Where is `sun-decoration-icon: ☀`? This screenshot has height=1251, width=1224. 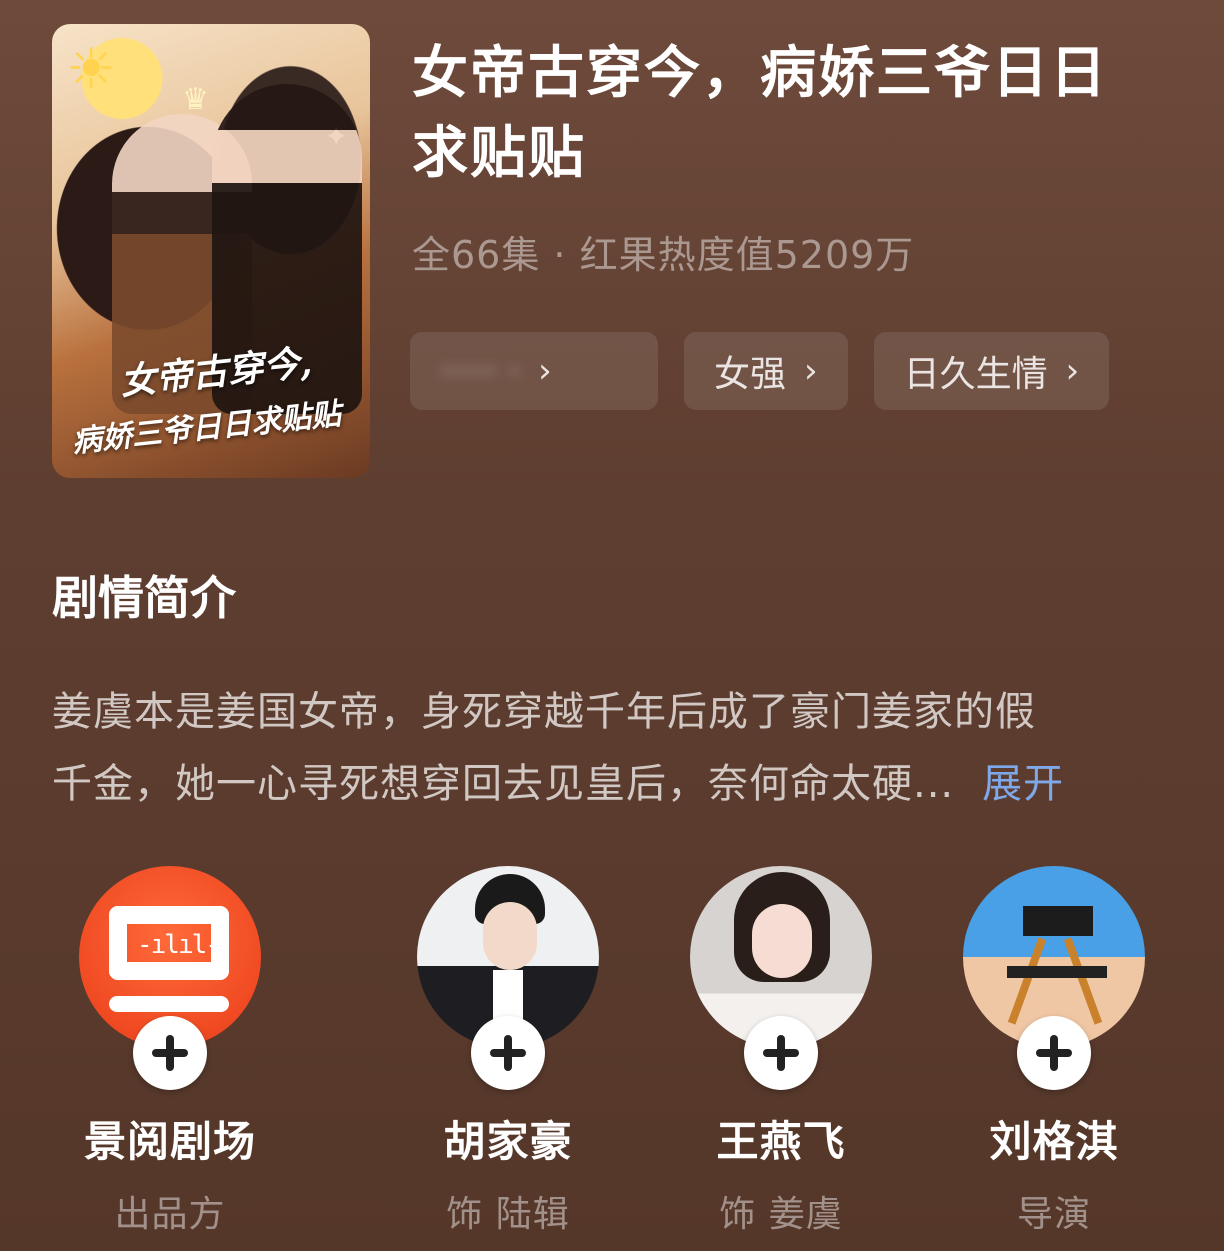
sun-decoration-icon: ☀ is located at coordinates (91, 69).